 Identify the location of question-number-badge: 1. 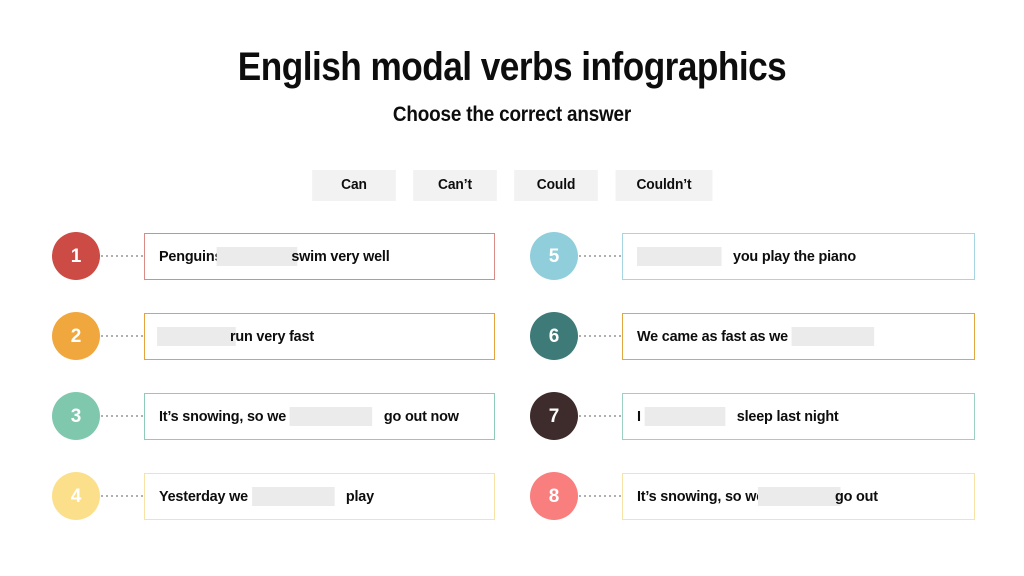
(76, 256).